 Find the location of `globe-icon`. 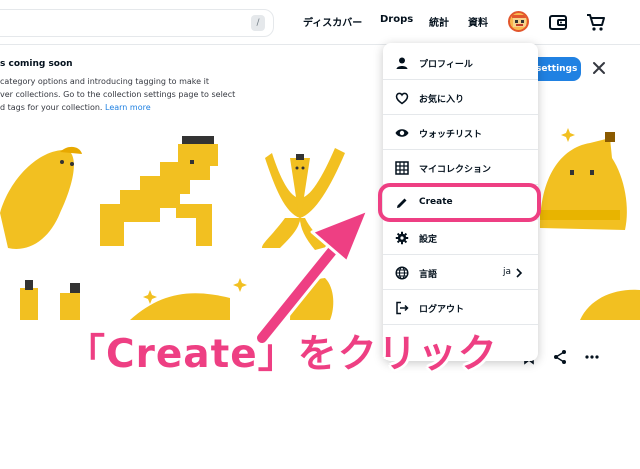

globe-icon is located at coordinates (402, 273).